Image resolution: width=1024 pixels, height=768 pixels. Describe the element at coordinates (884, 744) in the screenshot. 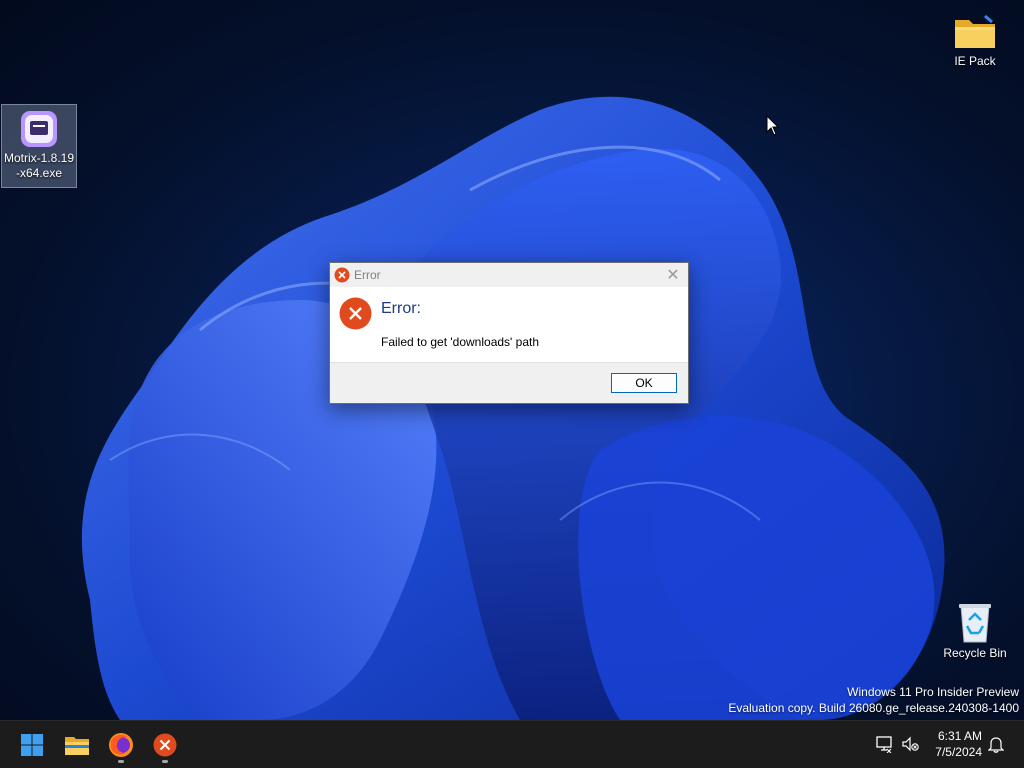

I see `network-icon` at that location.